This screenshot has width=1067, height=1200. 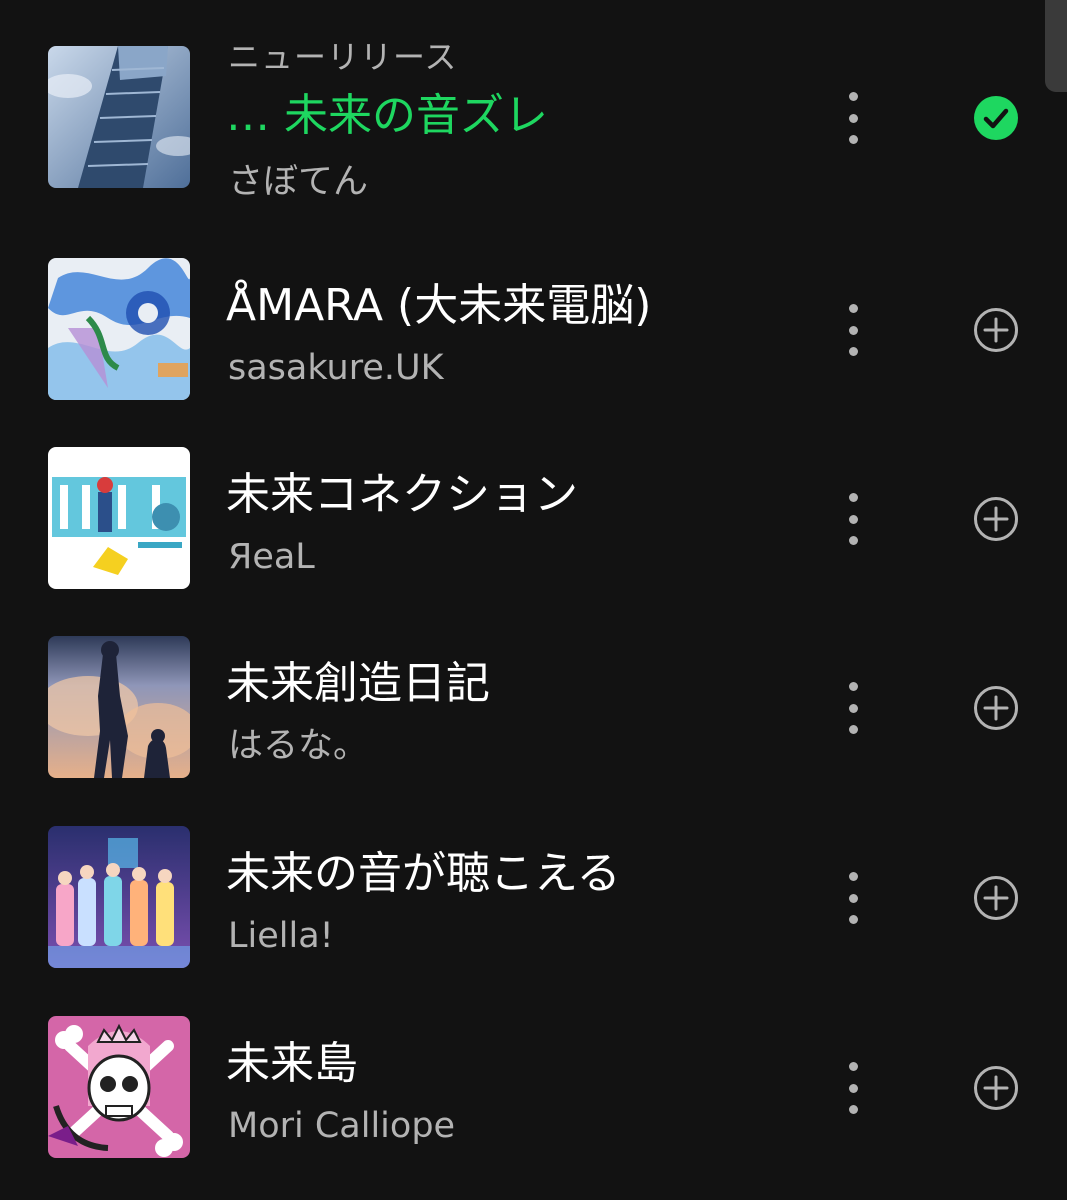 What do you see at coordinates (533, 707) in the screenshot?
I see `track-row: 未来創造日記 はるな。` at bounding box center [533, 707].